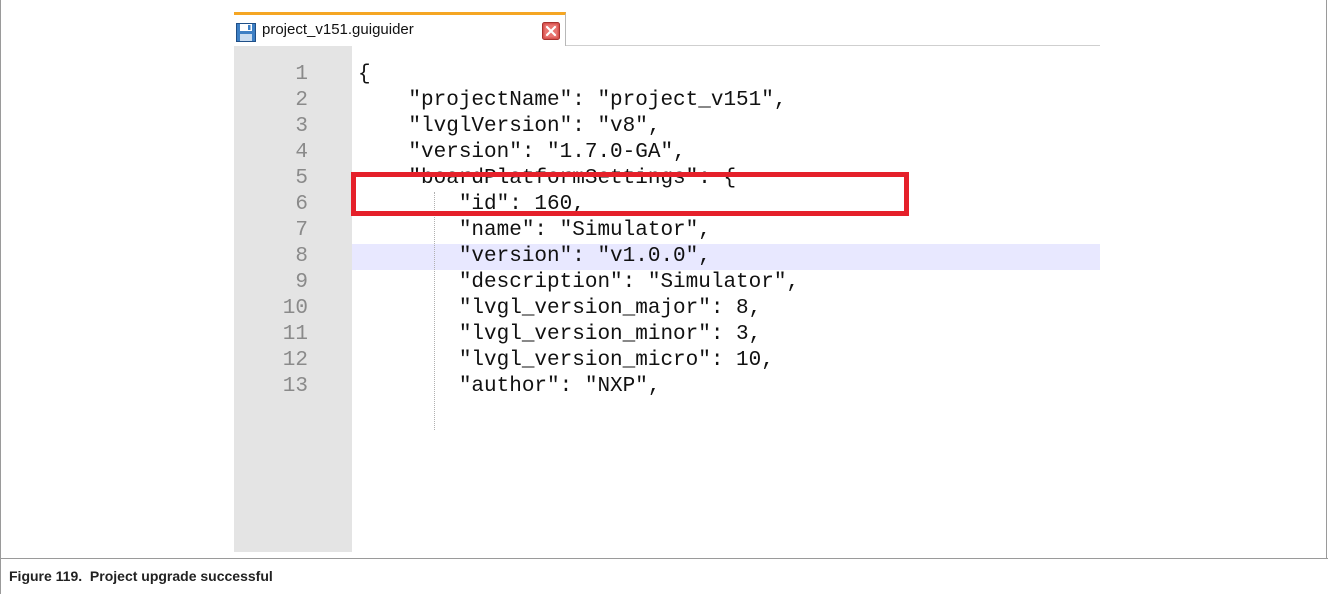 The width and height of the screenshot is (1328, 595). Describe the element at coordinates (630, 194) in the screenshot. I see `highlight-box` at that location.